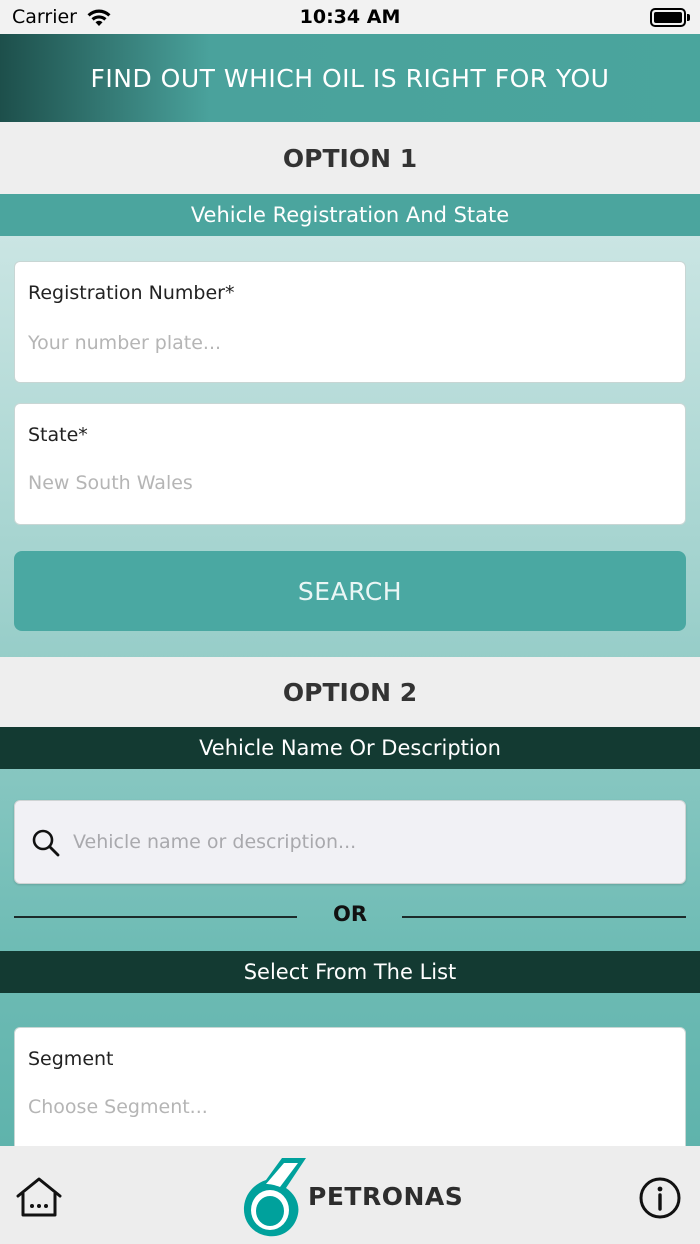 The width and height of the screenshot is (700, 1244). Describe the element at coordinates (544, 917) in the screenshot. I see `or-divider-line-right` at that location.